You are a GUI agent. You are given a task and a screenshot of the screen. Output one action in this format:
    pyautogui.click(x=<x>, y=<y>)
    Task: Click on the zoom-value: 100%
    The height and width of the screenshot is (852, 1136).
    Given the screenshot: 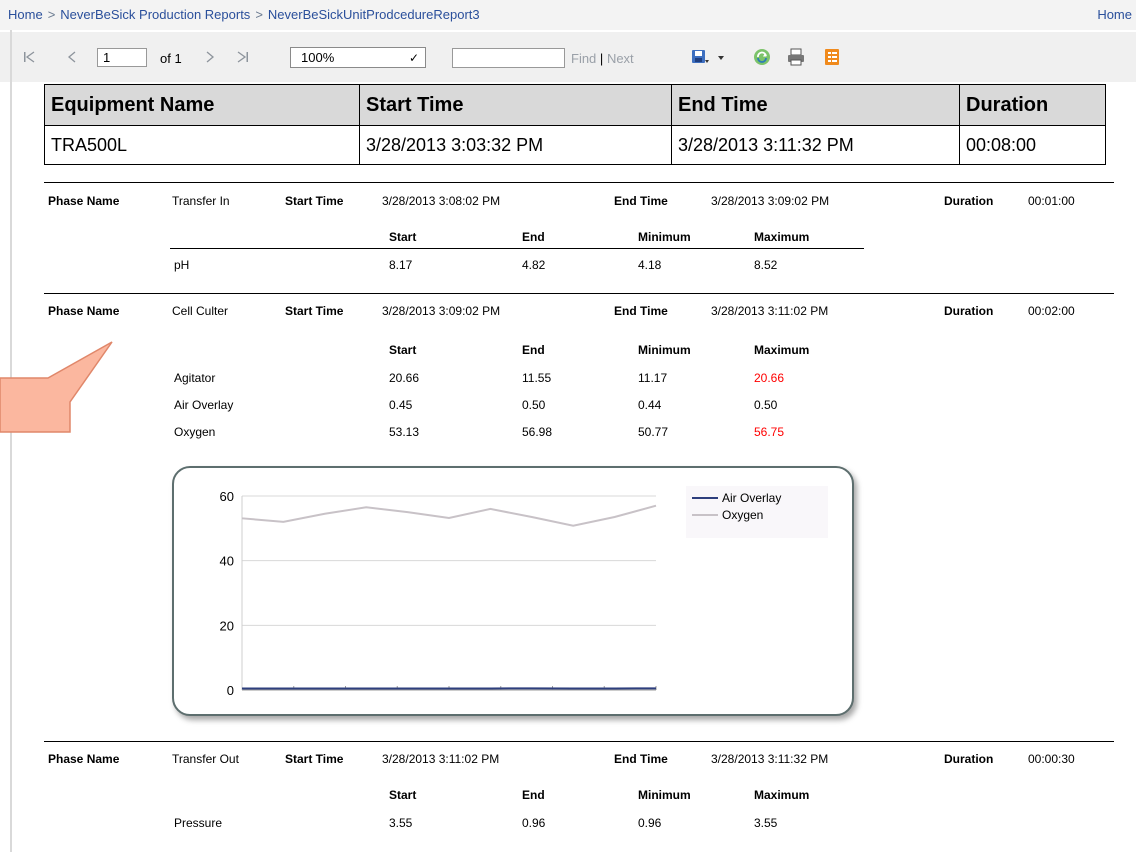 What is the action you would take?
    pyautogui.click(x=318, y=57)
    